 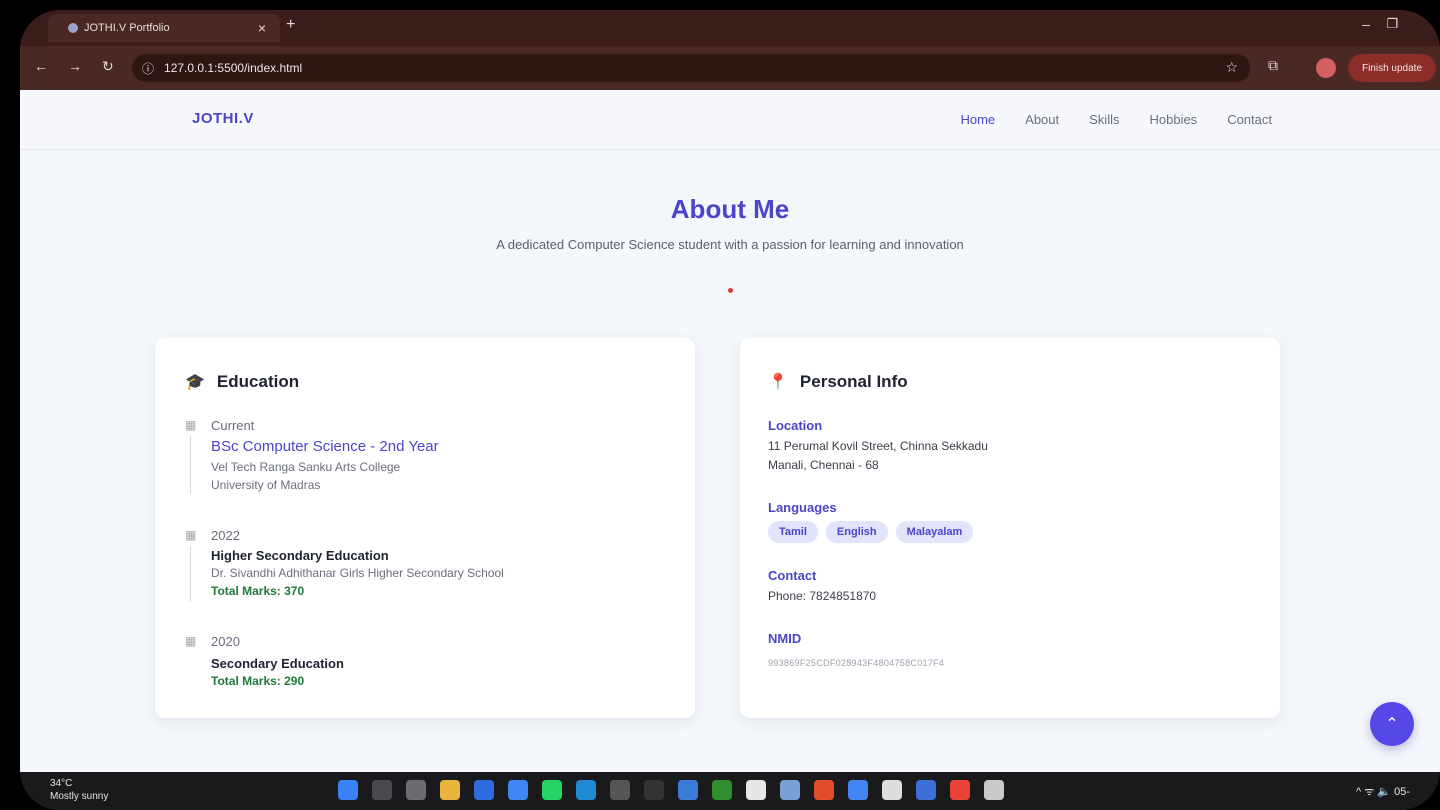 What do you see at coordinates (262, 28) in the screenshot?
I see `tab-close-icon: ×` at bounding box center [262, 28].